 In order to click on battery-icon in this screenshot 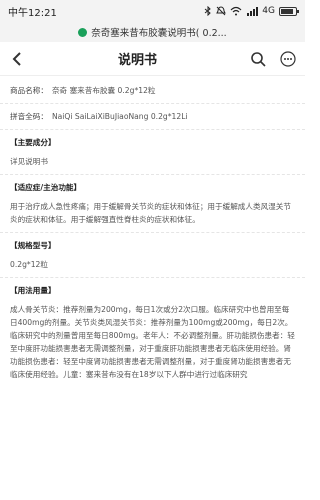, I will do `click(289, 11)`.